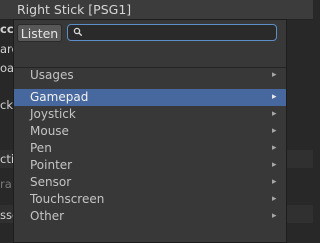 This screenshot has height=243, width=320. Describe the element at coordinates (51, 165) in the screenshot. I see `menu-item-label: Pointer` at that location.